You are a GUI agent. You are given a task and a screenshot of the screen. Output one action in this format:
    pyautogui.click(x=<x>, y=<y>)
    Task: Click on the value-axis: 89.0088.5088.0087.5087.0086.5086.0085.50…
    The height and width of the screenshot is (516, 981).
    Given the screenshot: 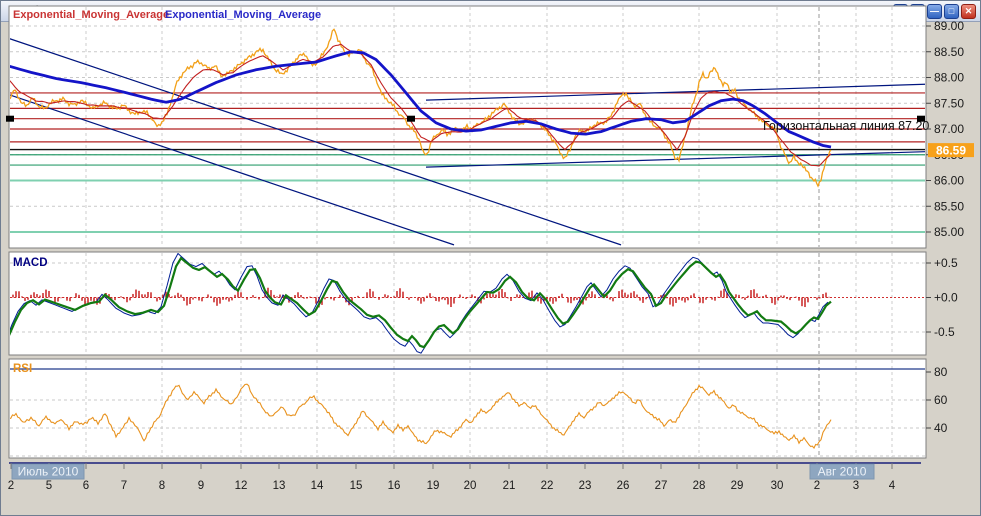 What is the action you would take?
    pyautogui.click(x=945, y=227)
    